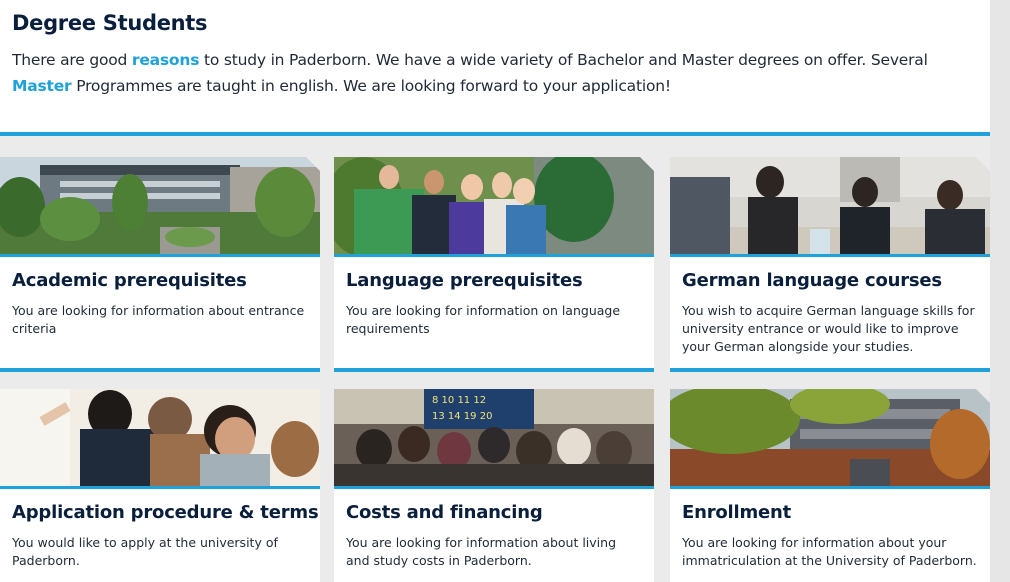 Image resolution: width=1010 pixels, height=582 pixels. What do you see at coordinates (464, 280) in the screenshot?
I see `card-title: Language prerequisites` at bounding box center [464, 280].